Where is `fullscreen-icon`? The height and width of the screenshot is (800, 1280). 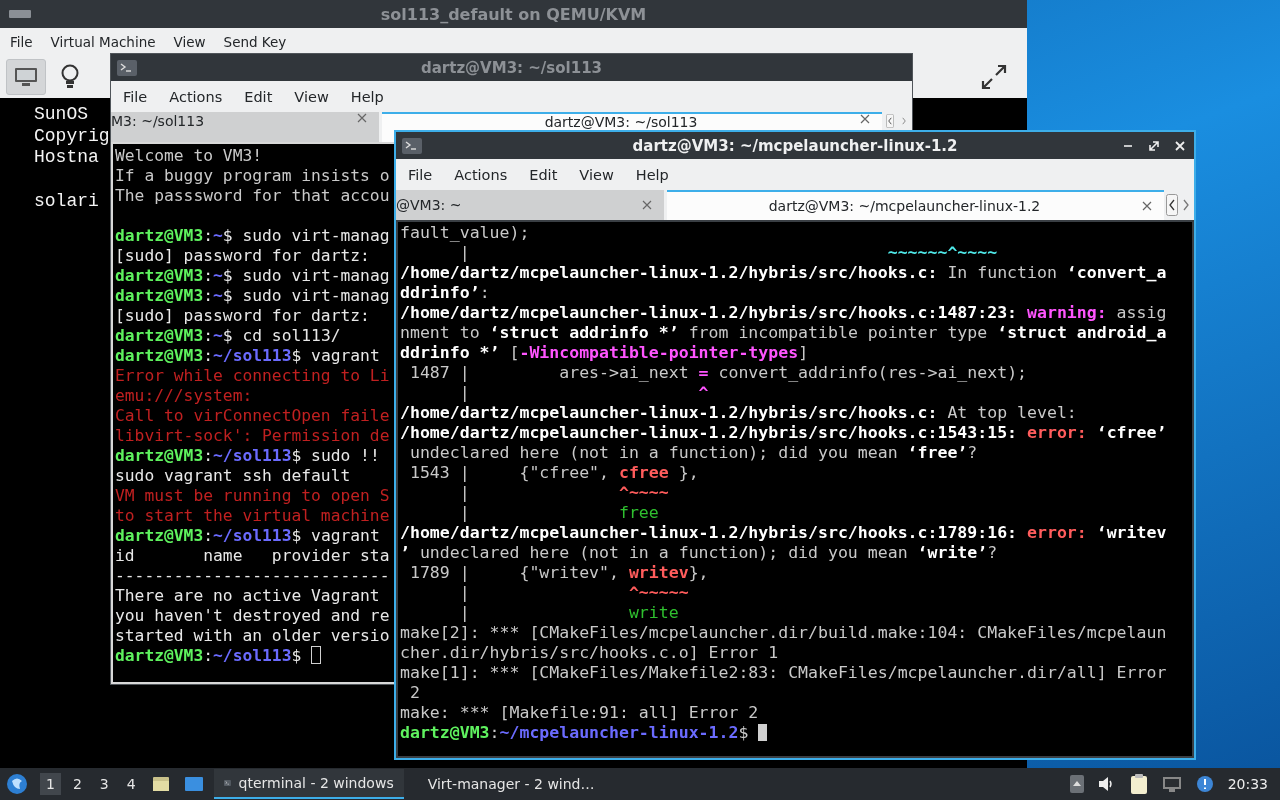 fullscreen-icon is located at coordinates (994, 76).